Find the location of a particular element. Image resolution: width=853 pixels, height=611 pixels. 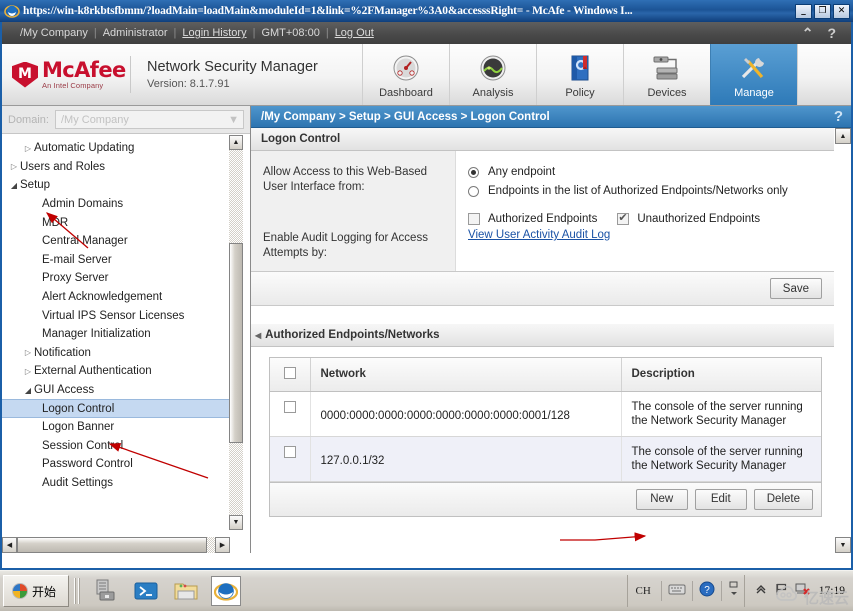

view-user-activity-audit-log-link: View User Activity Audit Log is located at coordinates (539, 235).